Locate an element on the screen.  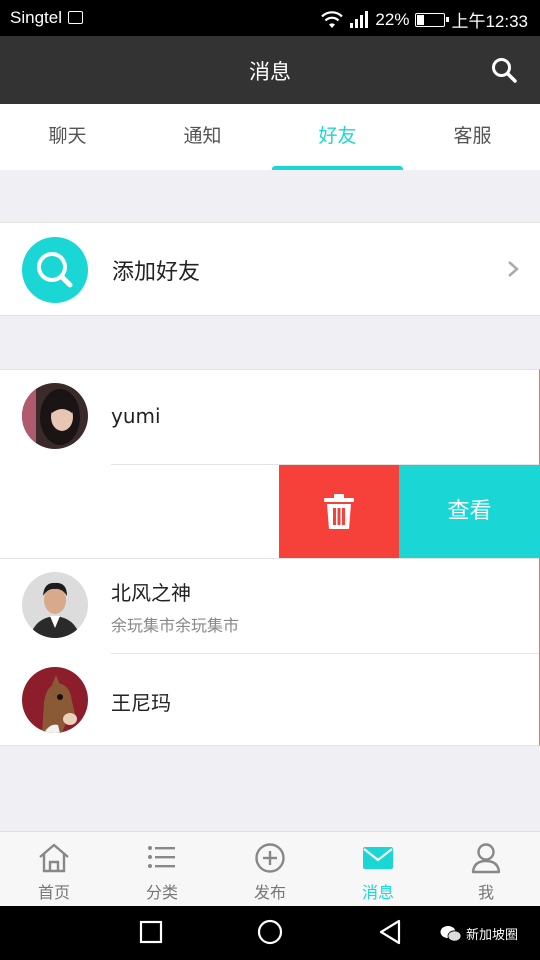
swipe-actions: 查看 is located at coordinates (409, 512).